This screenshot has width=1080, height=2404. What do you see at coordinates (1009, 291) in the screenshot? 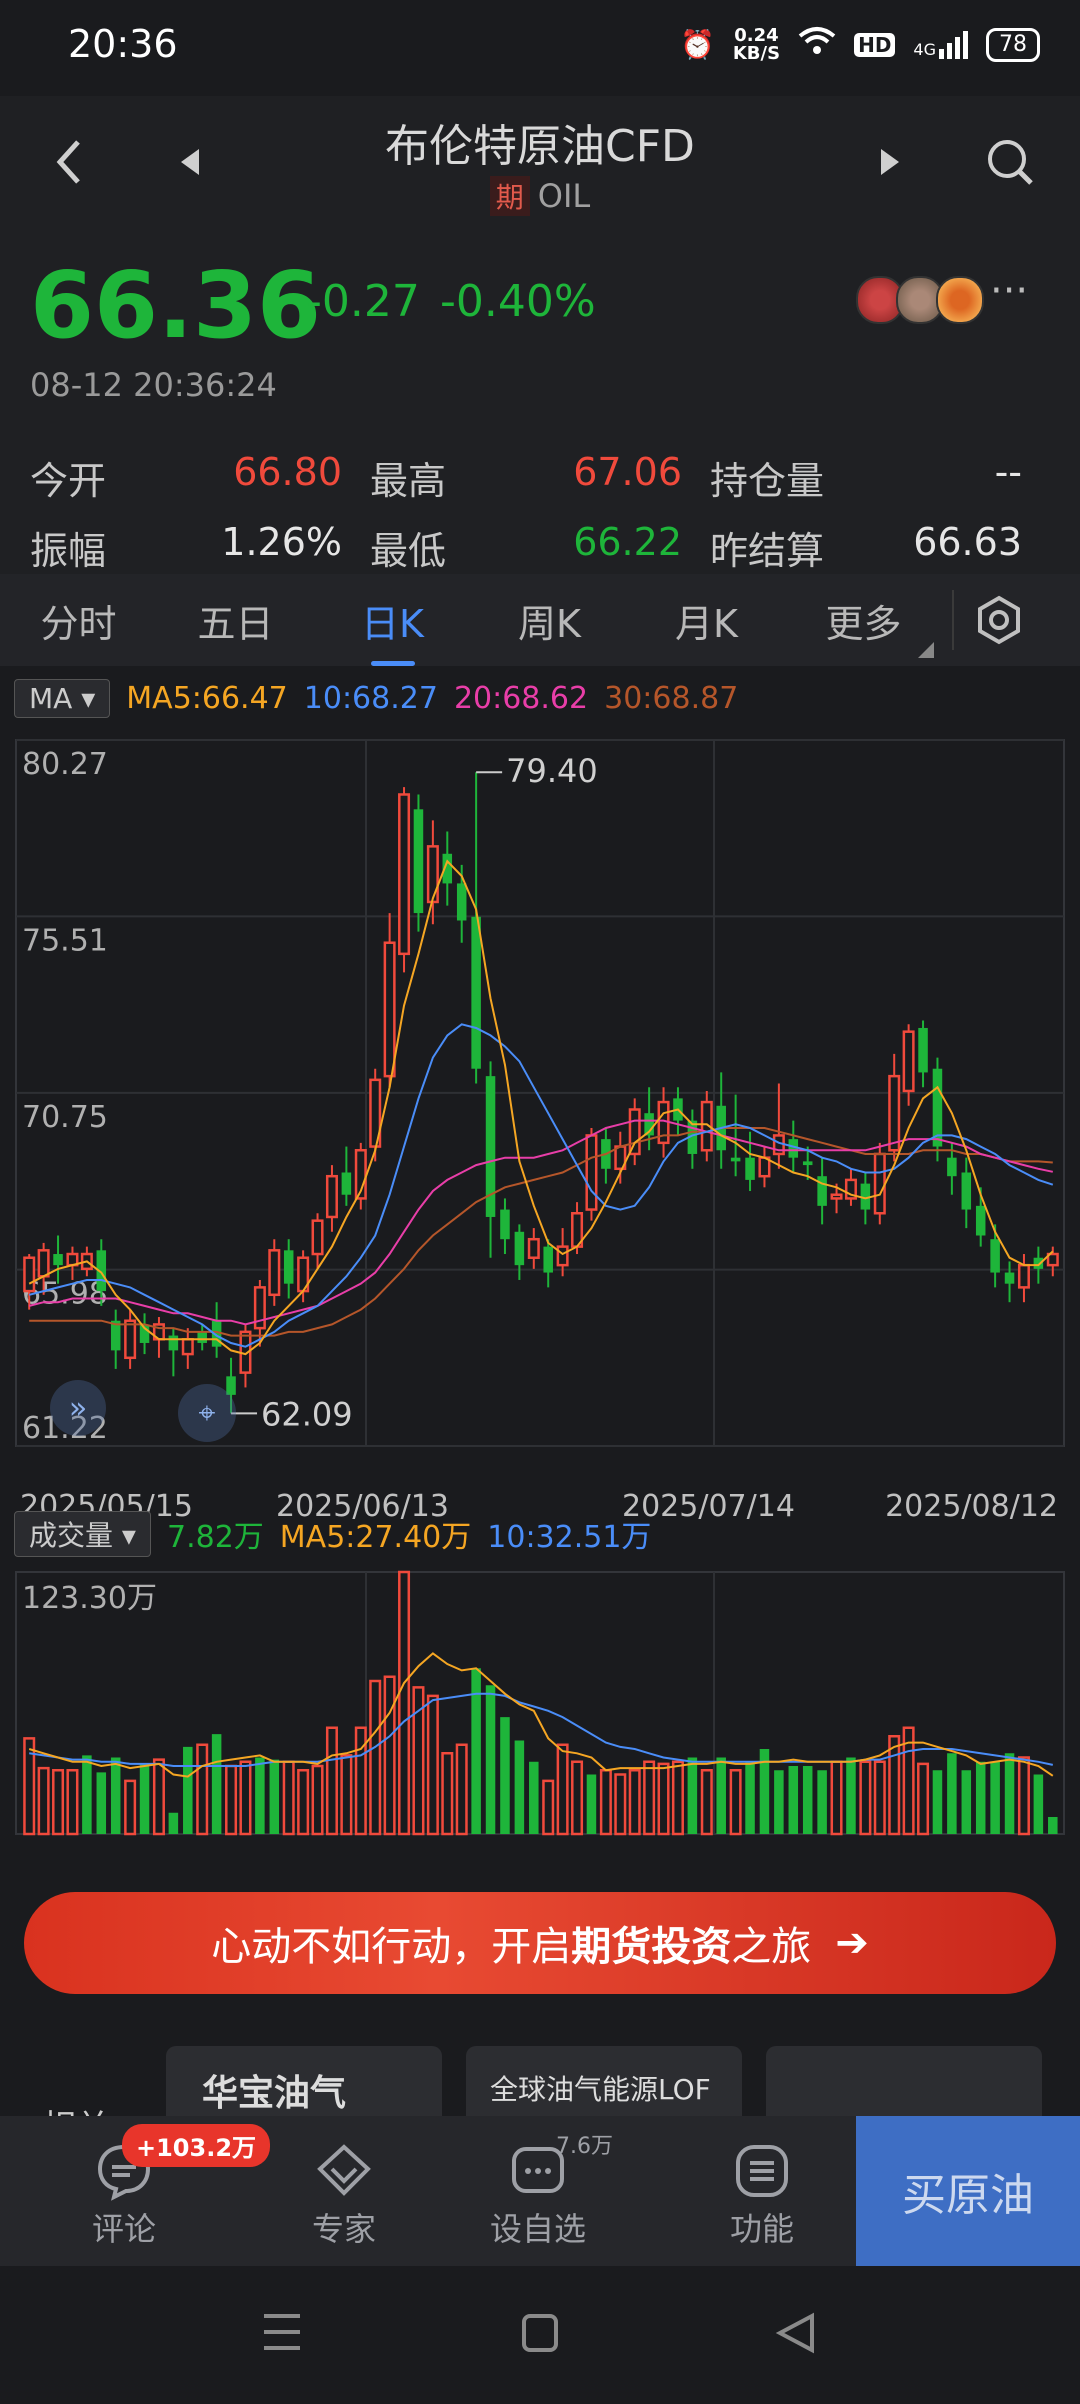
I see `more-icon: ···` at bounding box center [1009, 291].